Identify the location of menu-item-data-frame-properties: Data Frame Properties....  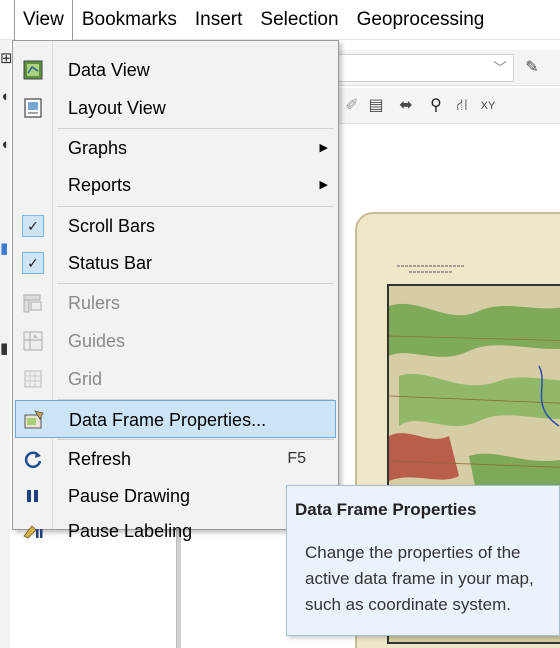
(175, 419).